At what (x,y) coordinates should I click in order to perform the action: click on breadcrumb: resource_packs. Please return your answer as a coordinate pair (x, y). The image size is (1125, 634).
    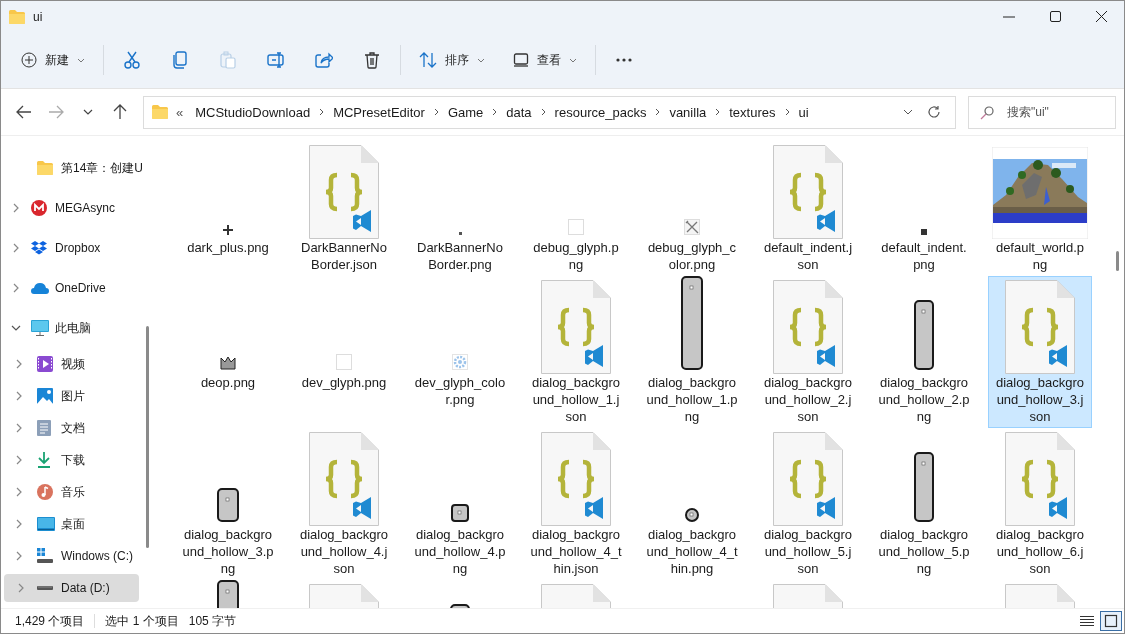
    Looking at the image, I should click on (600, 112).